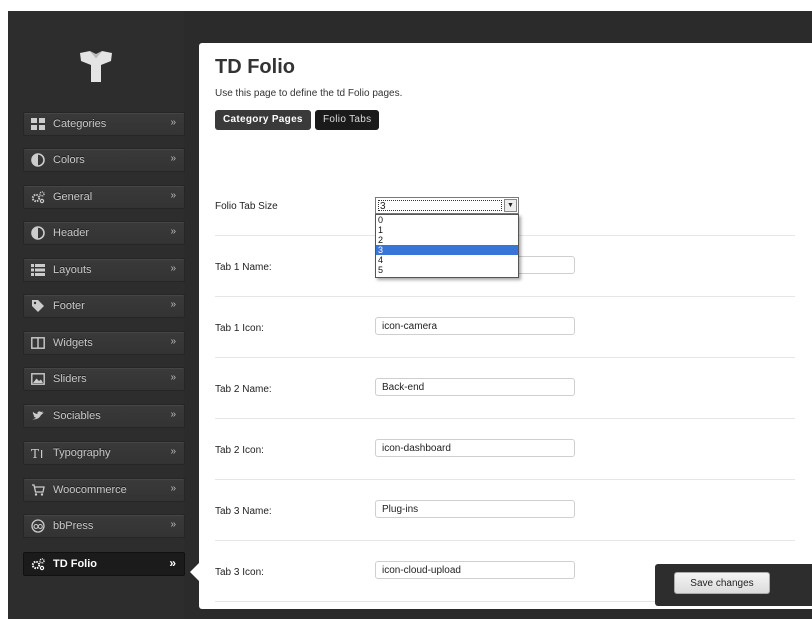  What do you see at coordinates (90, 490) in the screenshot?
I see `sidebar-item-label: Woocommerce` at bounding box center [90, 490].